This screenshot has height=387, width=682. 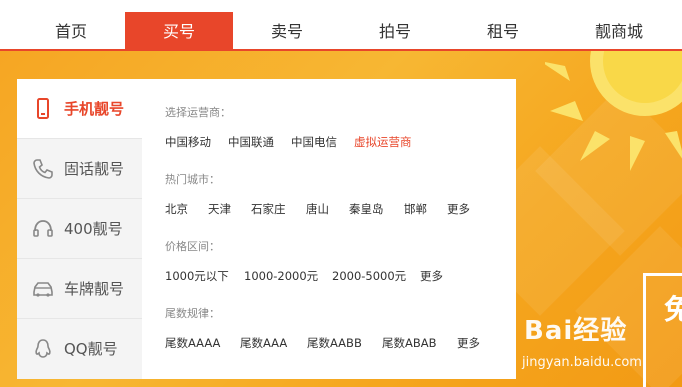 What do you see at coordinates (334, 343) in the screenshot?
I see `pattern-option: 尾数AABB` at bounding box center [334, 343].